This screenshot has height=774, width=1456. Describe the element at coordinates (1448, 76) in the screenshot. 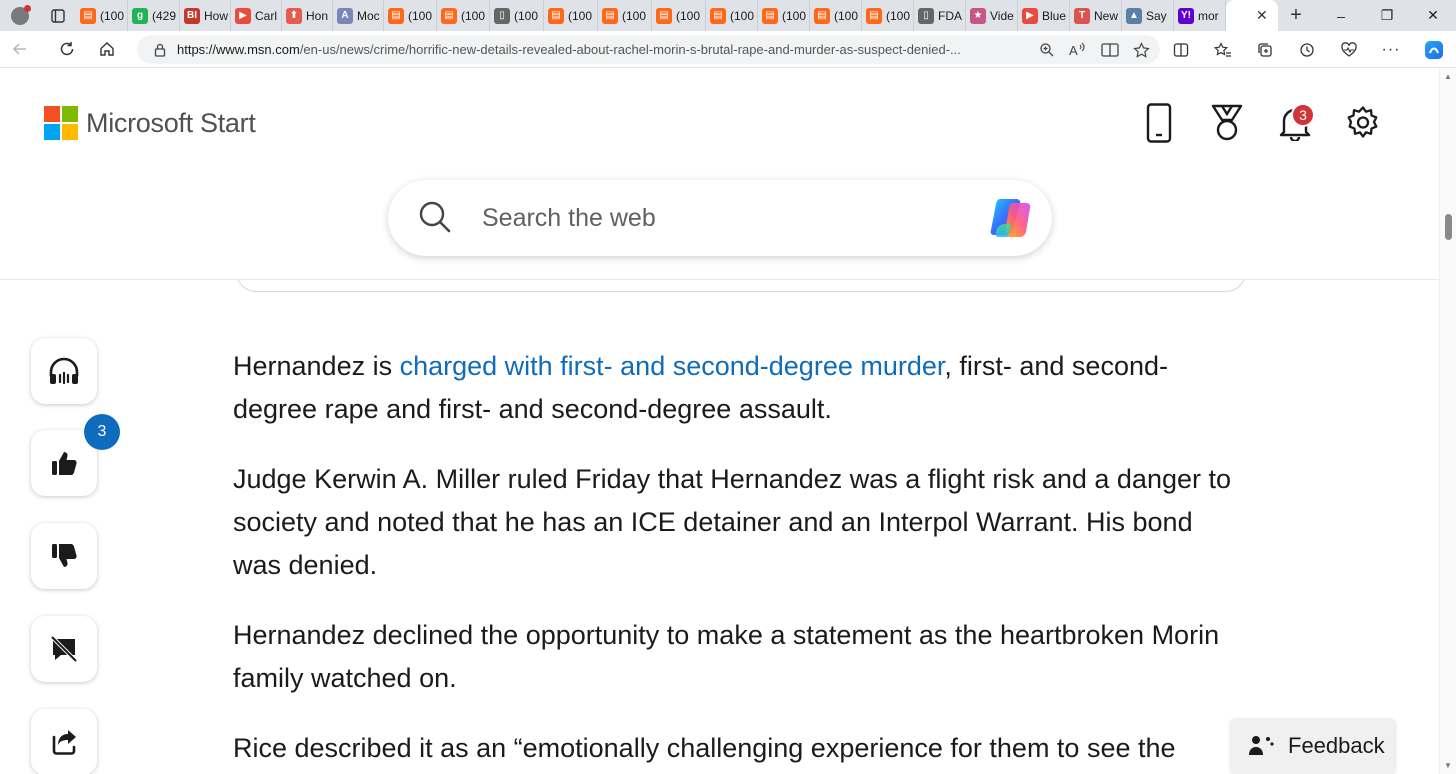

I see `scroll-up-arrow-icon: ▲` at that location.